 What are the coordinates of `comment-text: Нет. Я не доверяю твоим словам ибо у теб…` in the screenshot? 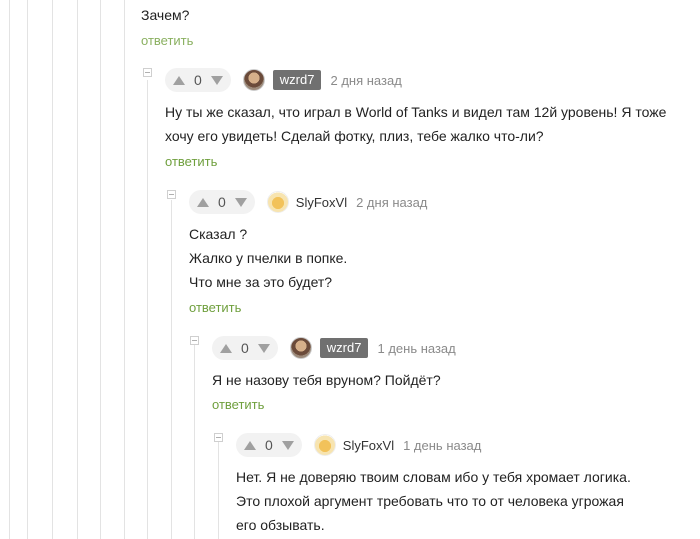 It's located at (433, 501).